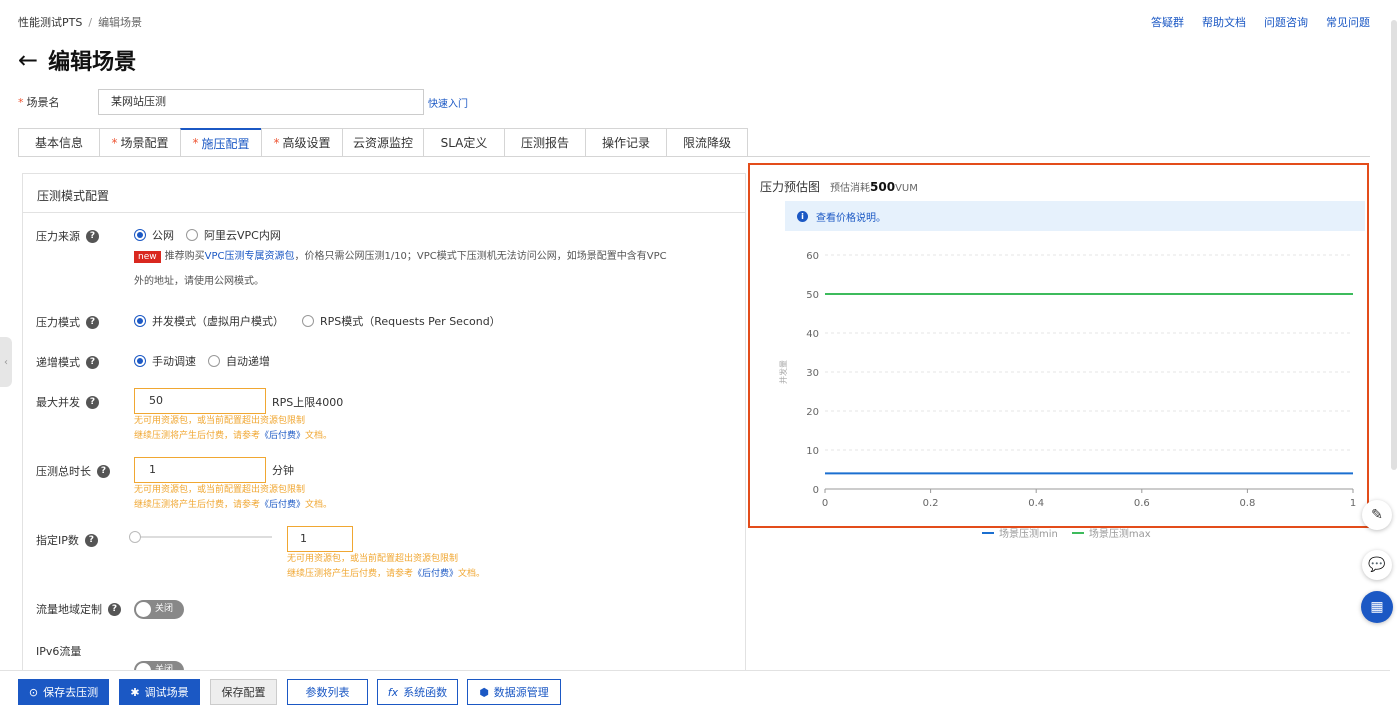 Image resolution: width=1400 pixels, height=728 pixels. I want to click on tab-8: 限流降级, so click(707, 142).